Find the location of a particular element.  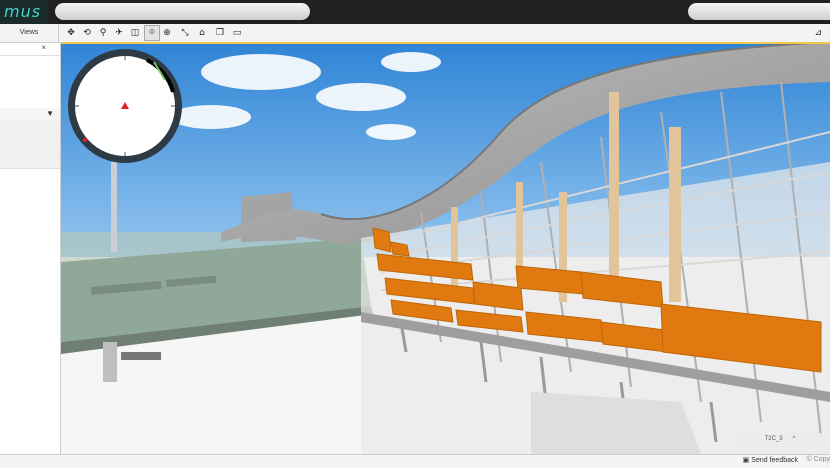

search-field is located at coordinates (759, 11).